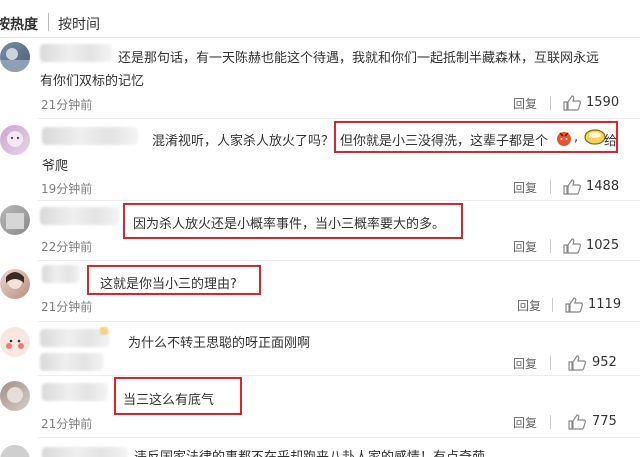 This screenshot has width=640, height=457. I want to click on sort-separator, so click(48, 22).